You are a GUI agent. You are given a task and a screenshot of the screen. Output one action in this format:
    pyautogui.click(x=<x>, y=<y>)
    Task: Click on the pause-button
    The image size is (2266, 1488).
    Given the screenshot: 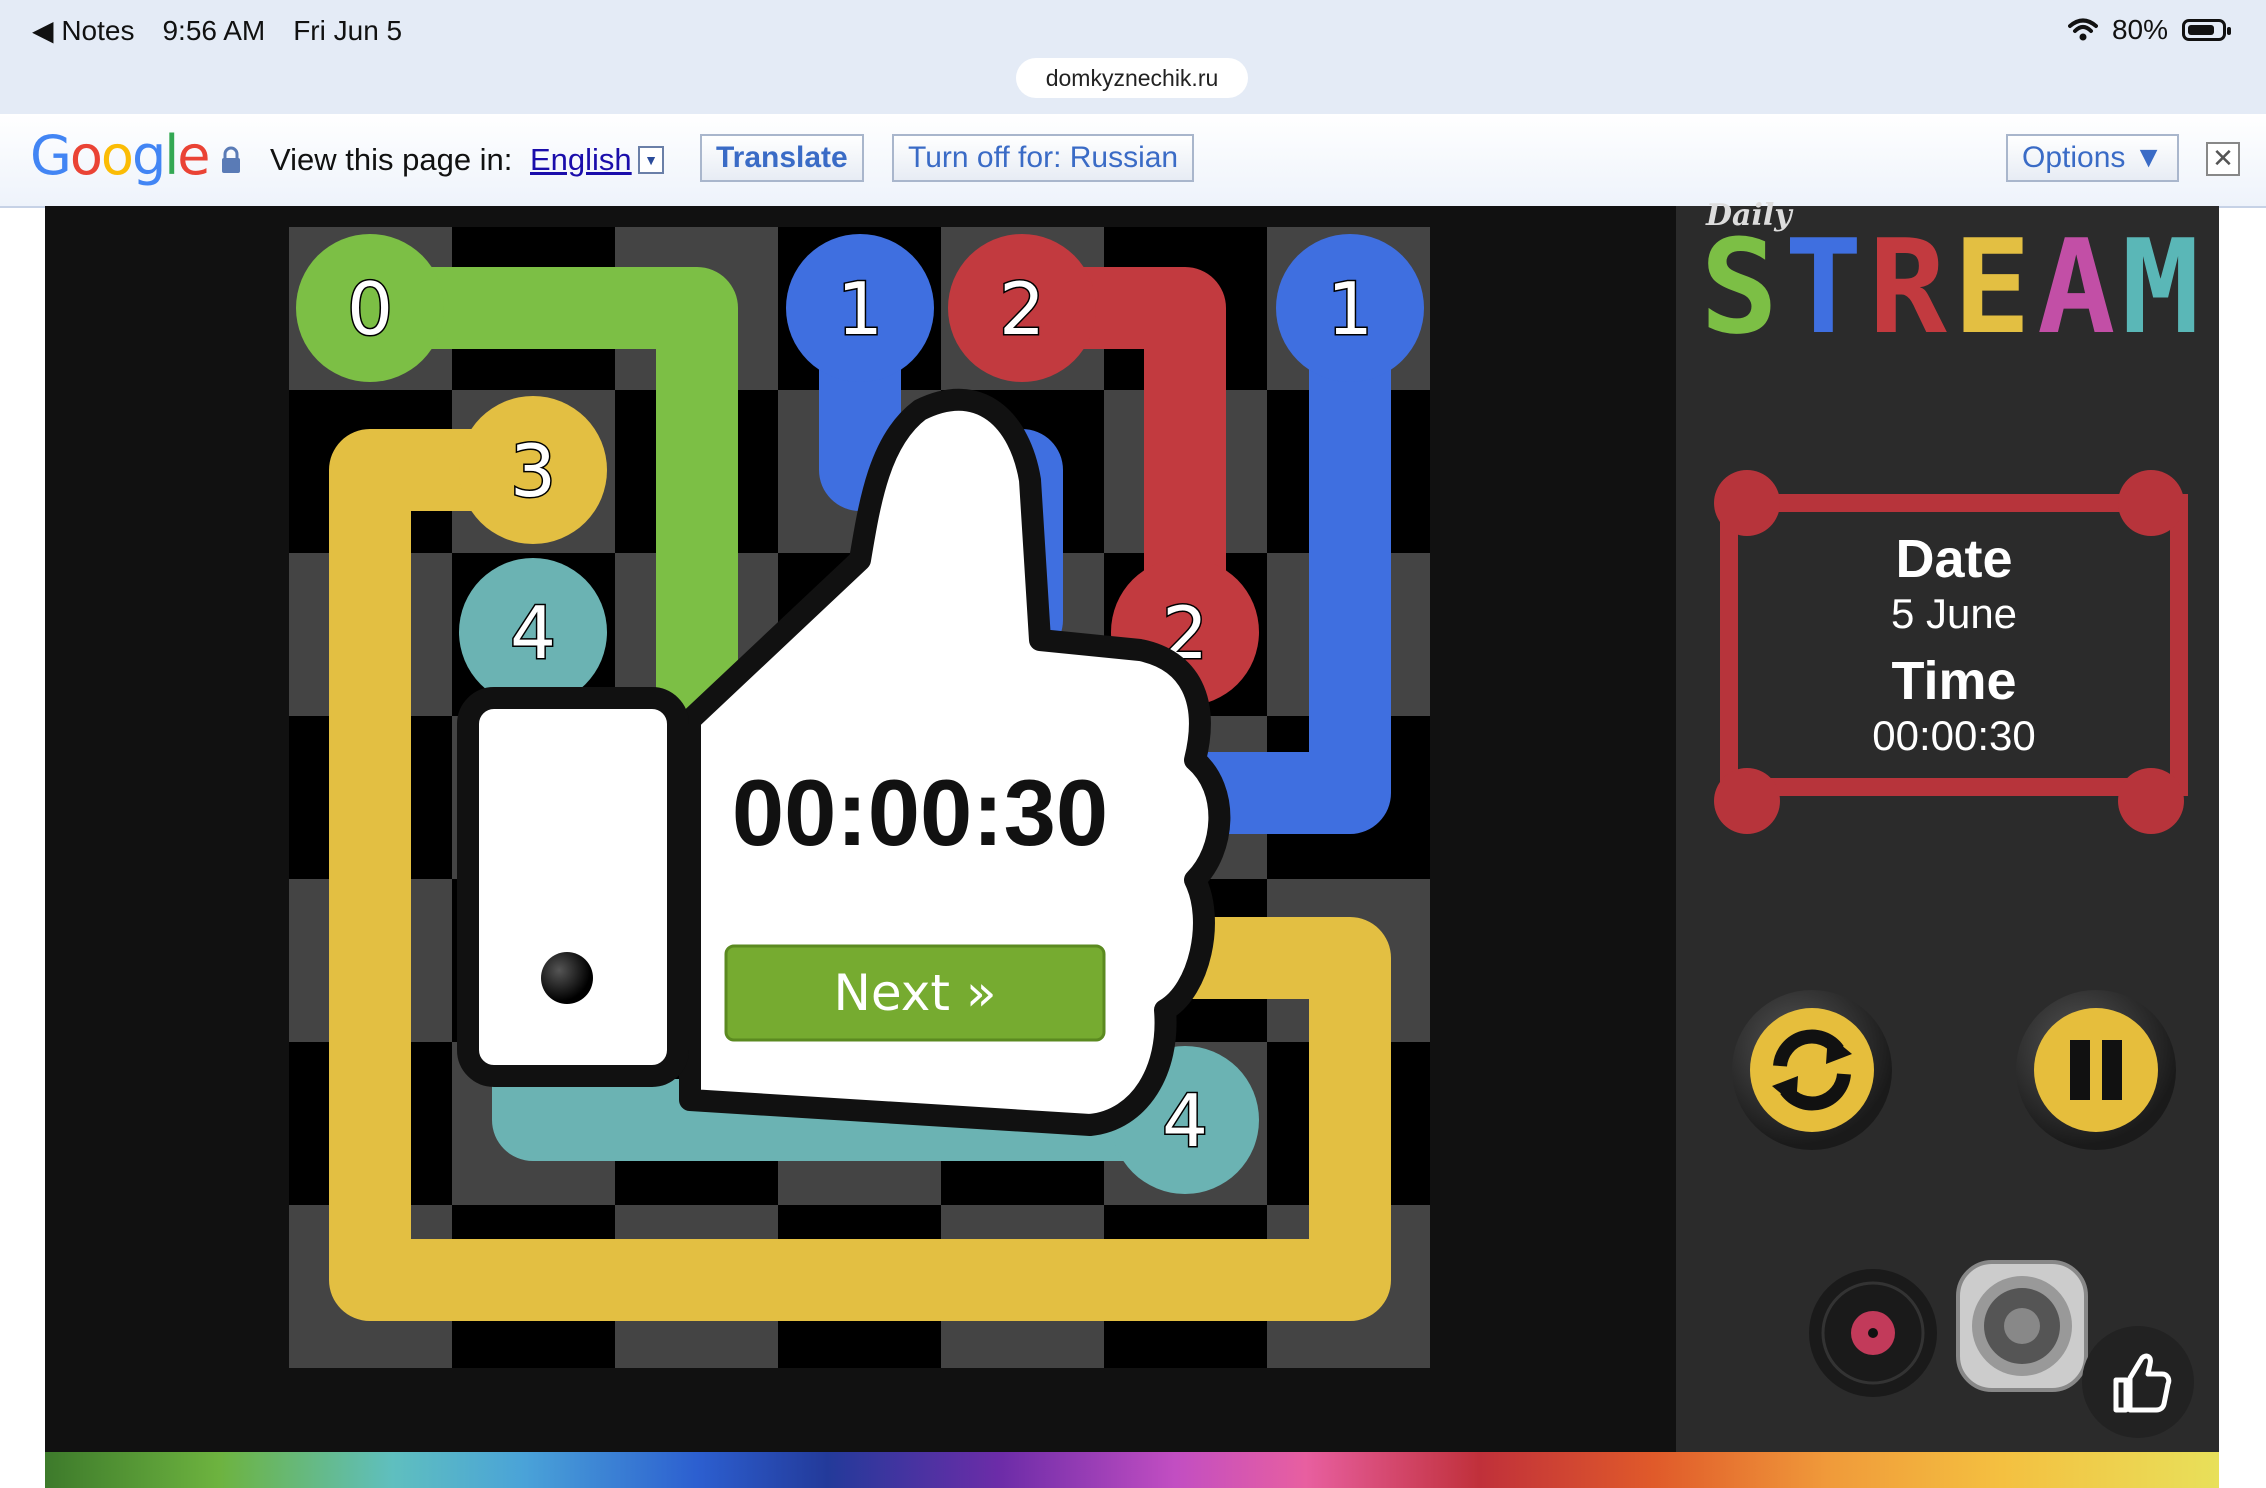 What is the action you would take?
    pyautogui.click(x=2096, y=1070)
    